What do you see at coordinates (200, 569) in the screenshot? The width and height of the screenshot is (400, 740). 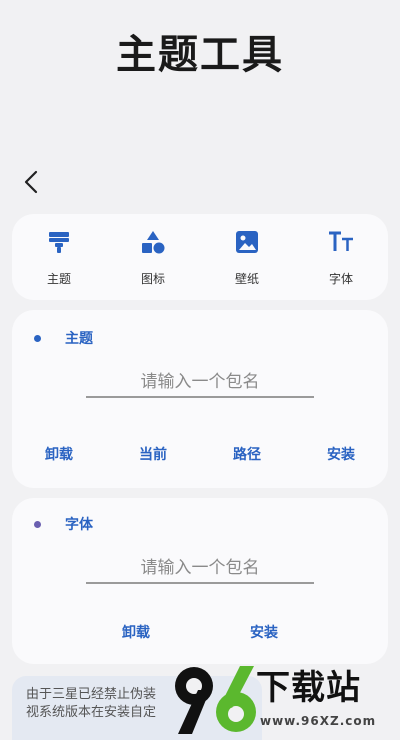 I see `font-package-input` at bounding box center [200, 569].